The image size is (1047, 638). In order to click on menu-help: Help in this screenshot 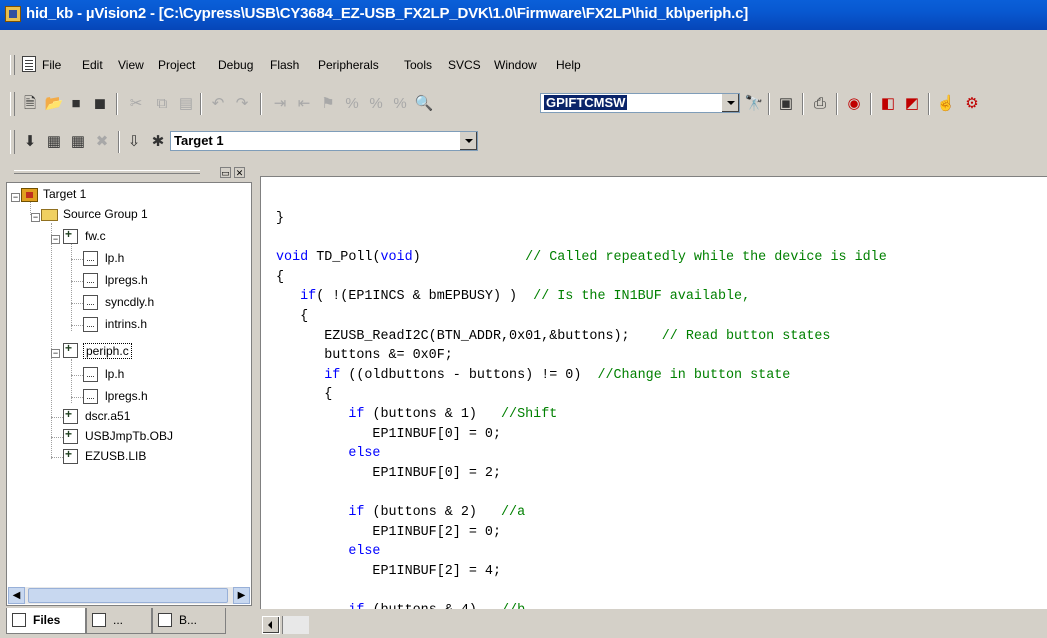, I will do `click(568, 65)`.